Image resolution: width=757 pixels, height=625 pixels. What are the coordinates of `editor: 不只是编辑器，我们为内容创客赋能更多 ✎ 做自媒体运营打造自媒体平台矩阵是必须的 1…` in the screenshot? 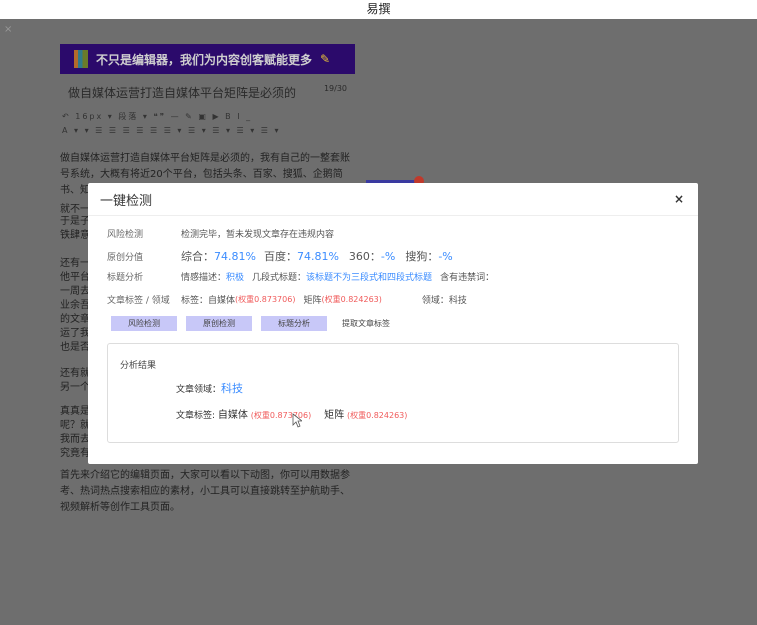 It's located at (207, 121).